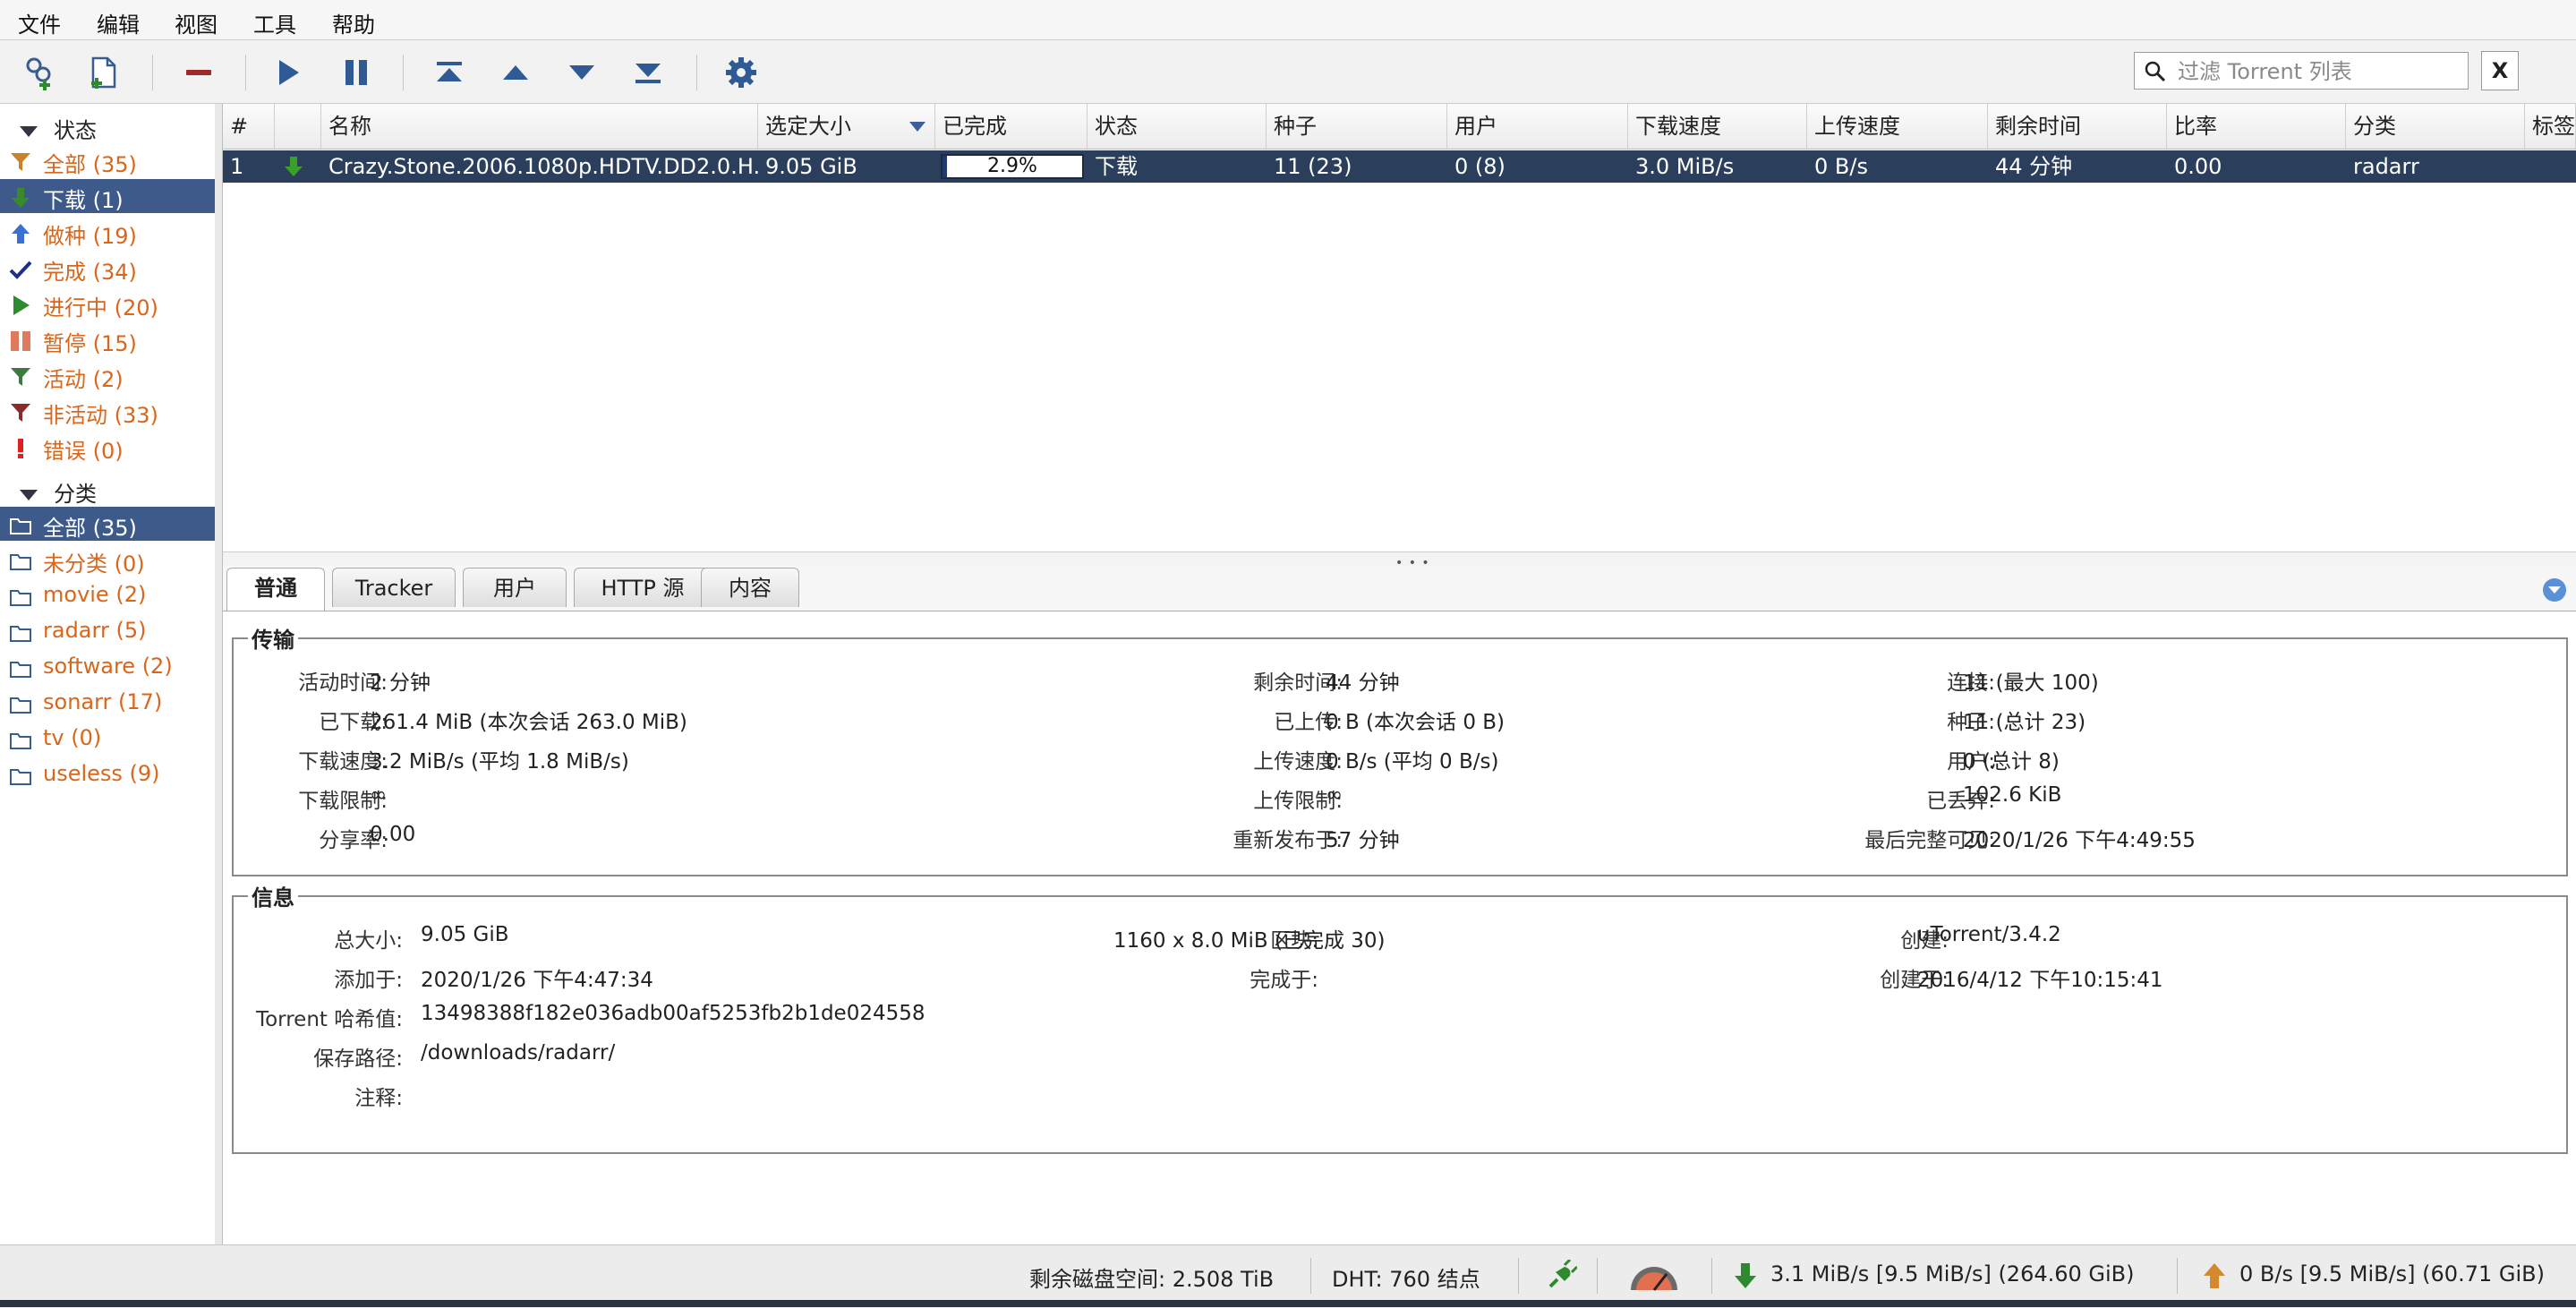 Image resolution: width=2576 pixels, height=1308 pixels. I want to click on kv-value: 9.05 GiB, so click(465, 934).